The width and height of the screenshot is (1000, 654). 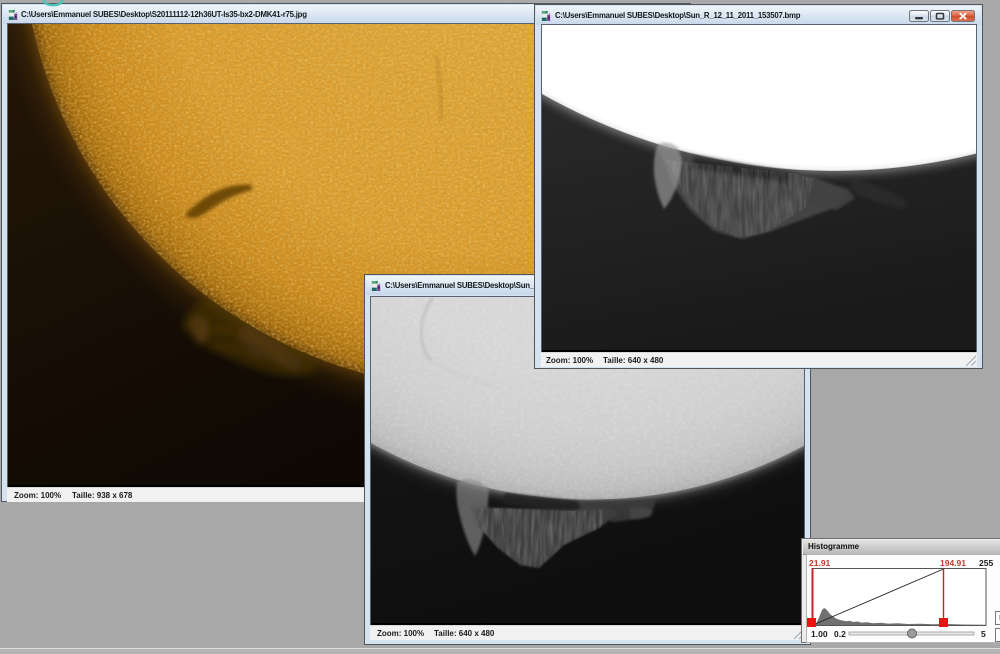 What do you see at coordinates (953, 563) in the screenshot?
I see `svg-text: 194.91` at bounding box center [953, 563].